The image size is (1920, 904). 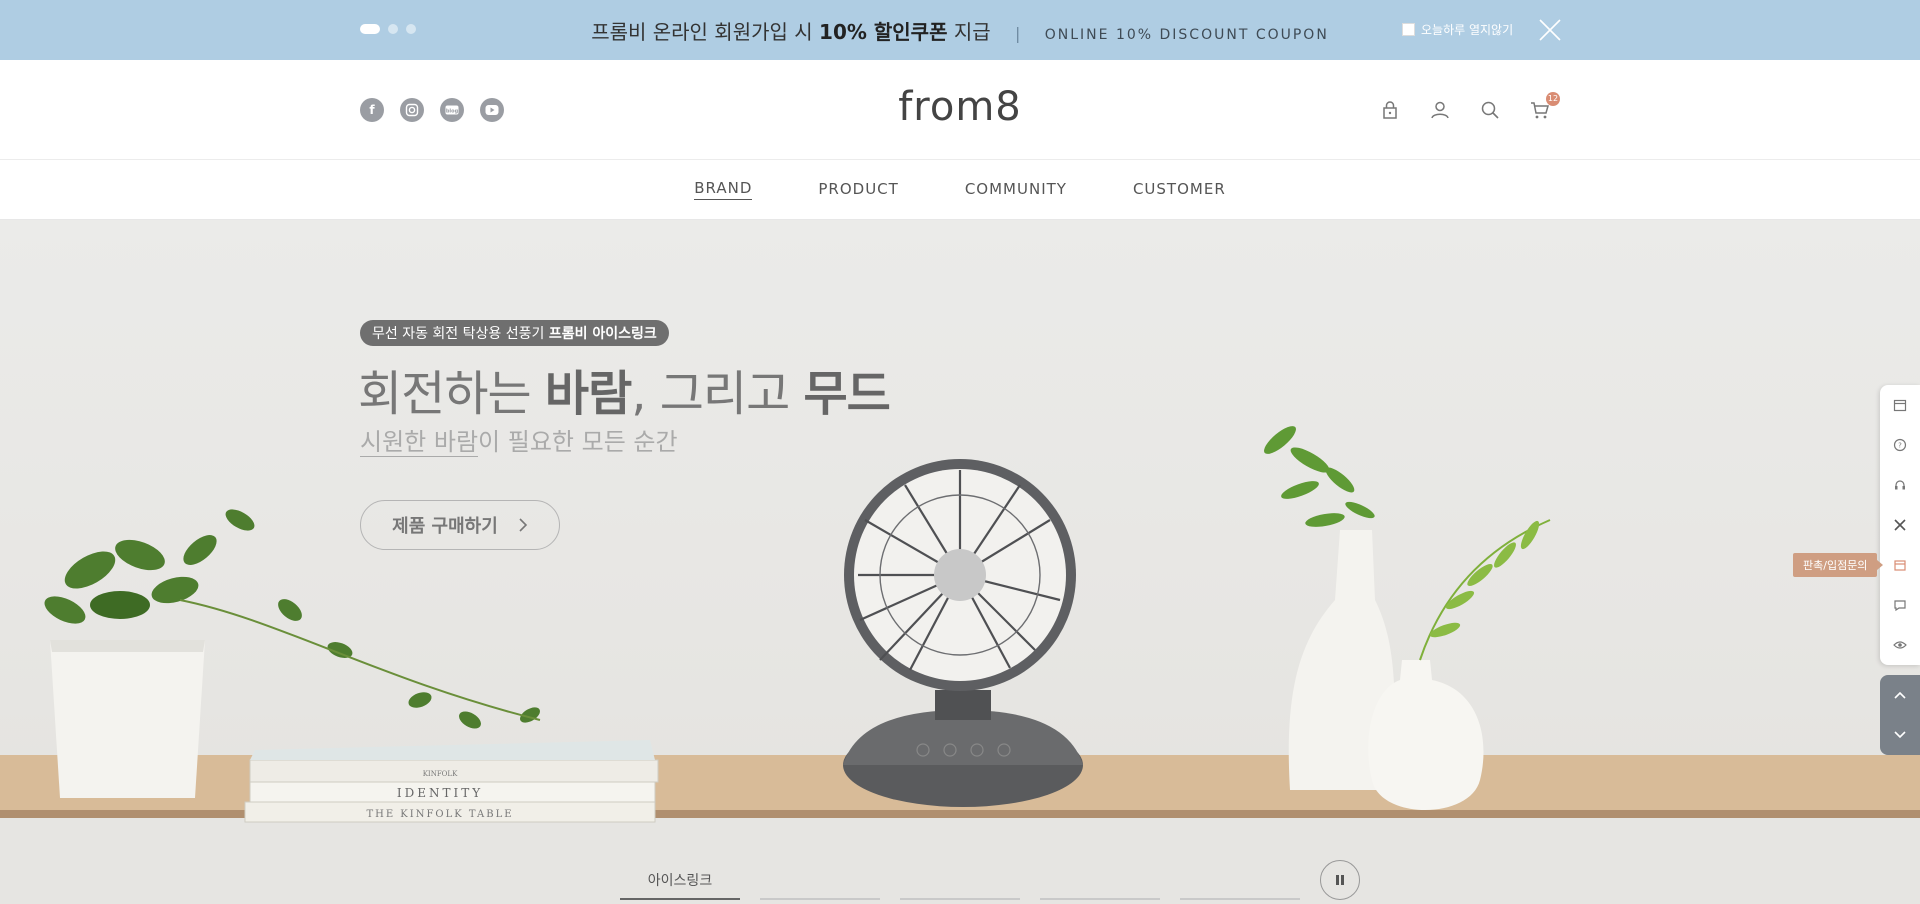 I want to click on eye-icon, so click(x=1900, y=645).